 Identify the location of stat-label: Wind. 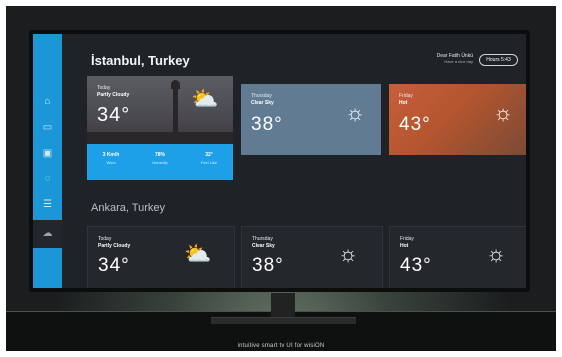
(111, 162).